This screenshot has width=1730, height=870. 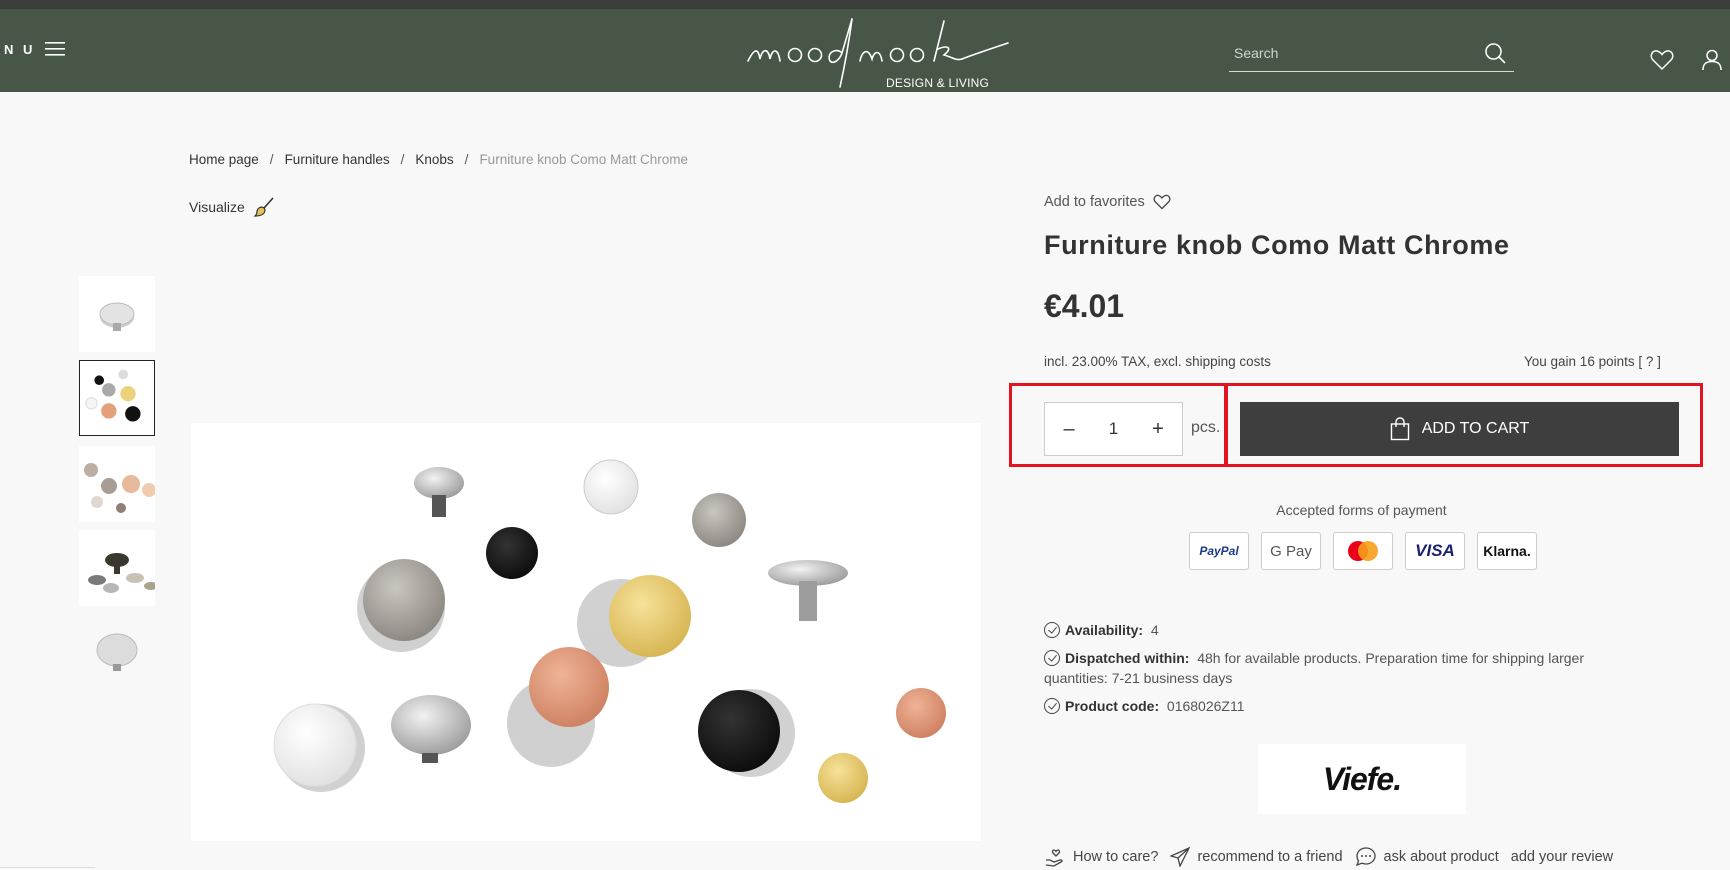 I want to click on how-to-care-link: How to care?, so click(x=1101, y=857).